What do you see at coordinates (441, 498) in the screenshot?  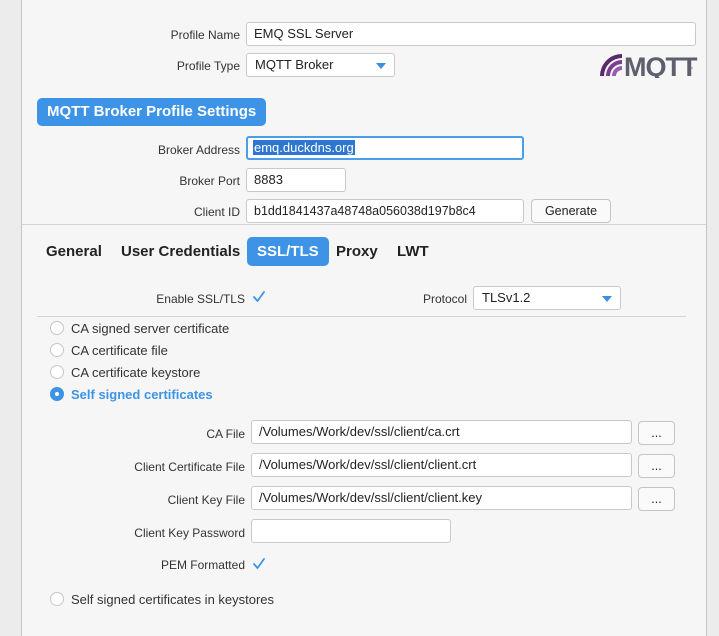 I see `client-key-input: /Volumes/Work/dev/ssl/client/client.key` at bounding box center [441, 498].